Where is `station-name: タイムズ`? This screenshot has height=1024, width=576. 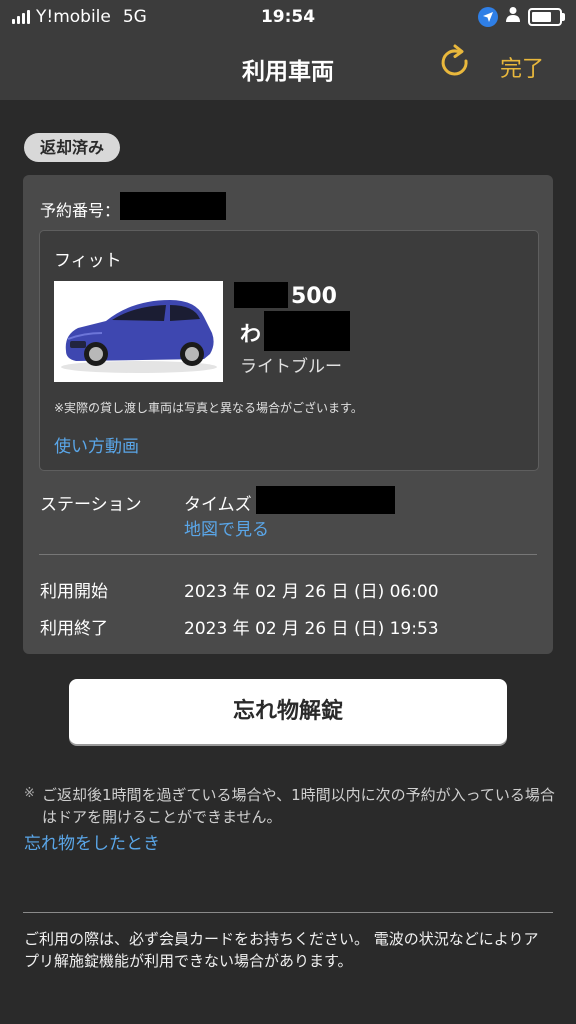
station-name: タイムズ is located at coordinates (218, 505).